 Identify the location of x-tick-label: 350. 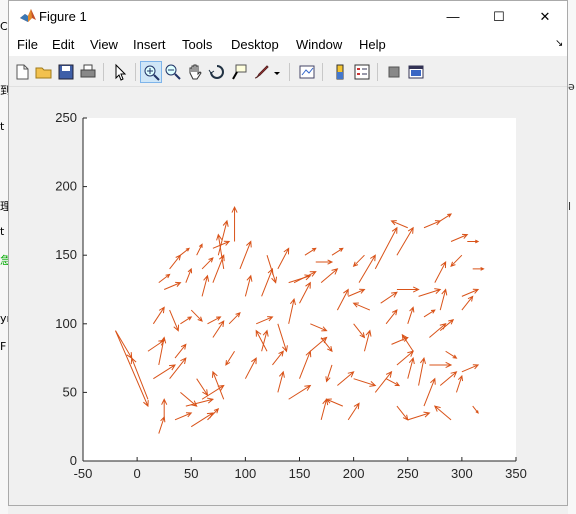
(516, 473).